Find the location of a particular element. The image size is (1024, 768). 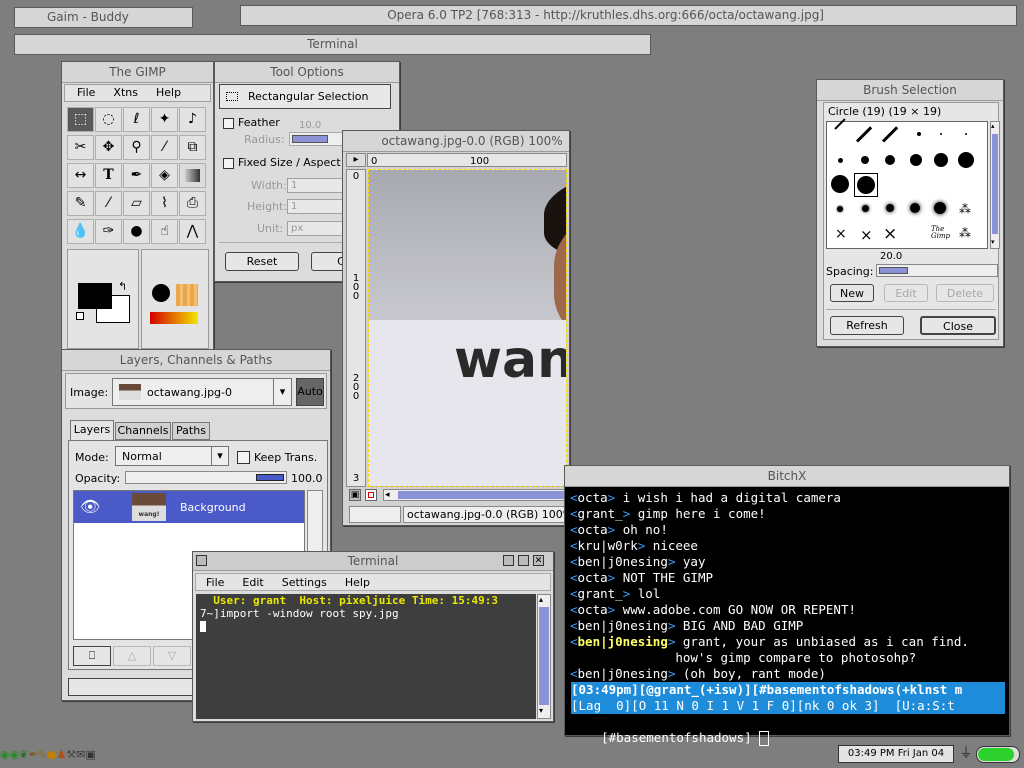

transform-tool-icon: ⧉ is located at coordinates (192, 147).